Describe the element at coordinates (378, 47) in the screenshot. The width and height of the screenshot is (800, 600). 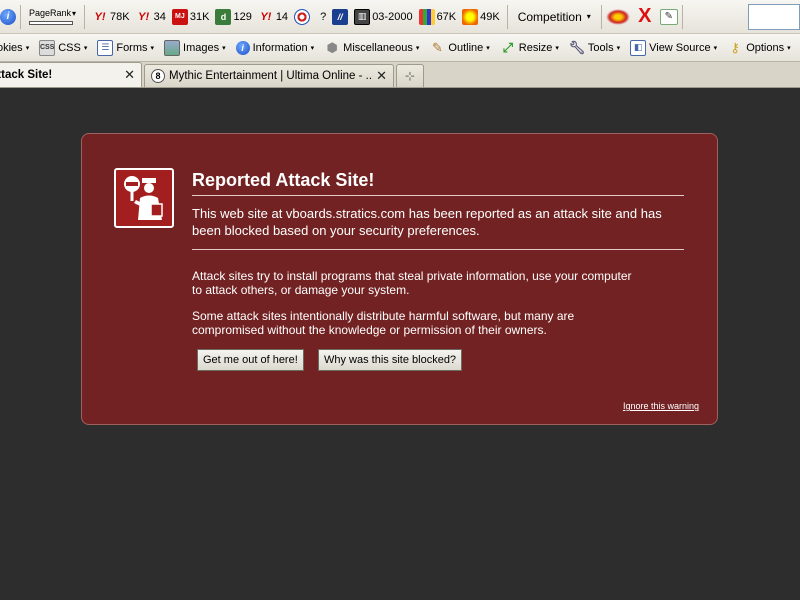
I see `menu-label: Miscellaneous` at that location.